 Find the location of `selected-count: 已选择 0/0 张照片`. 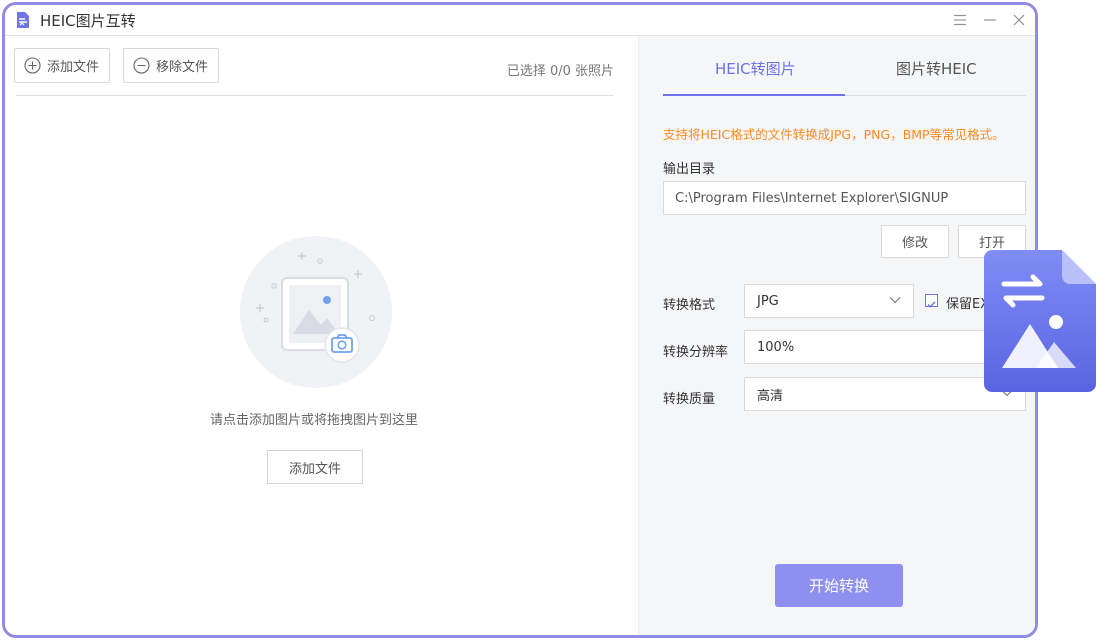

selected-count: 已选择 0/0 张照片 is located at coordinates (560, 71).